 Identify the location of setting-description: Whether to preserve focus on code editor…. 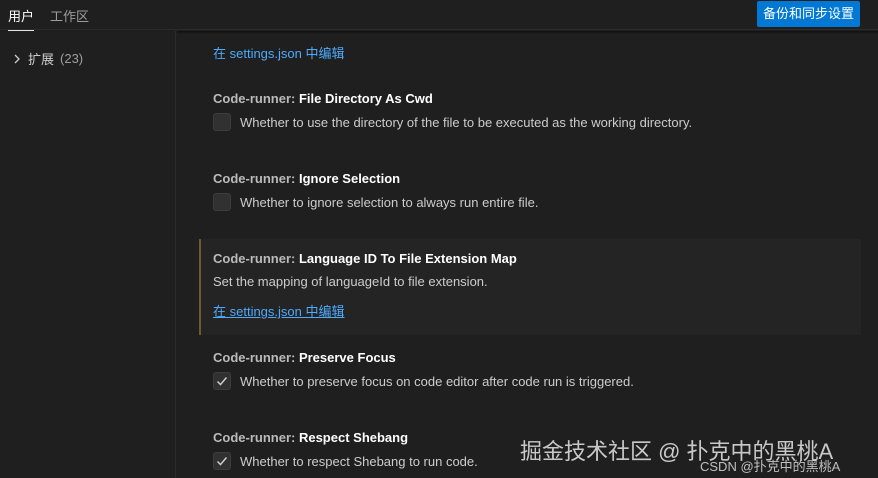
(437, 381).